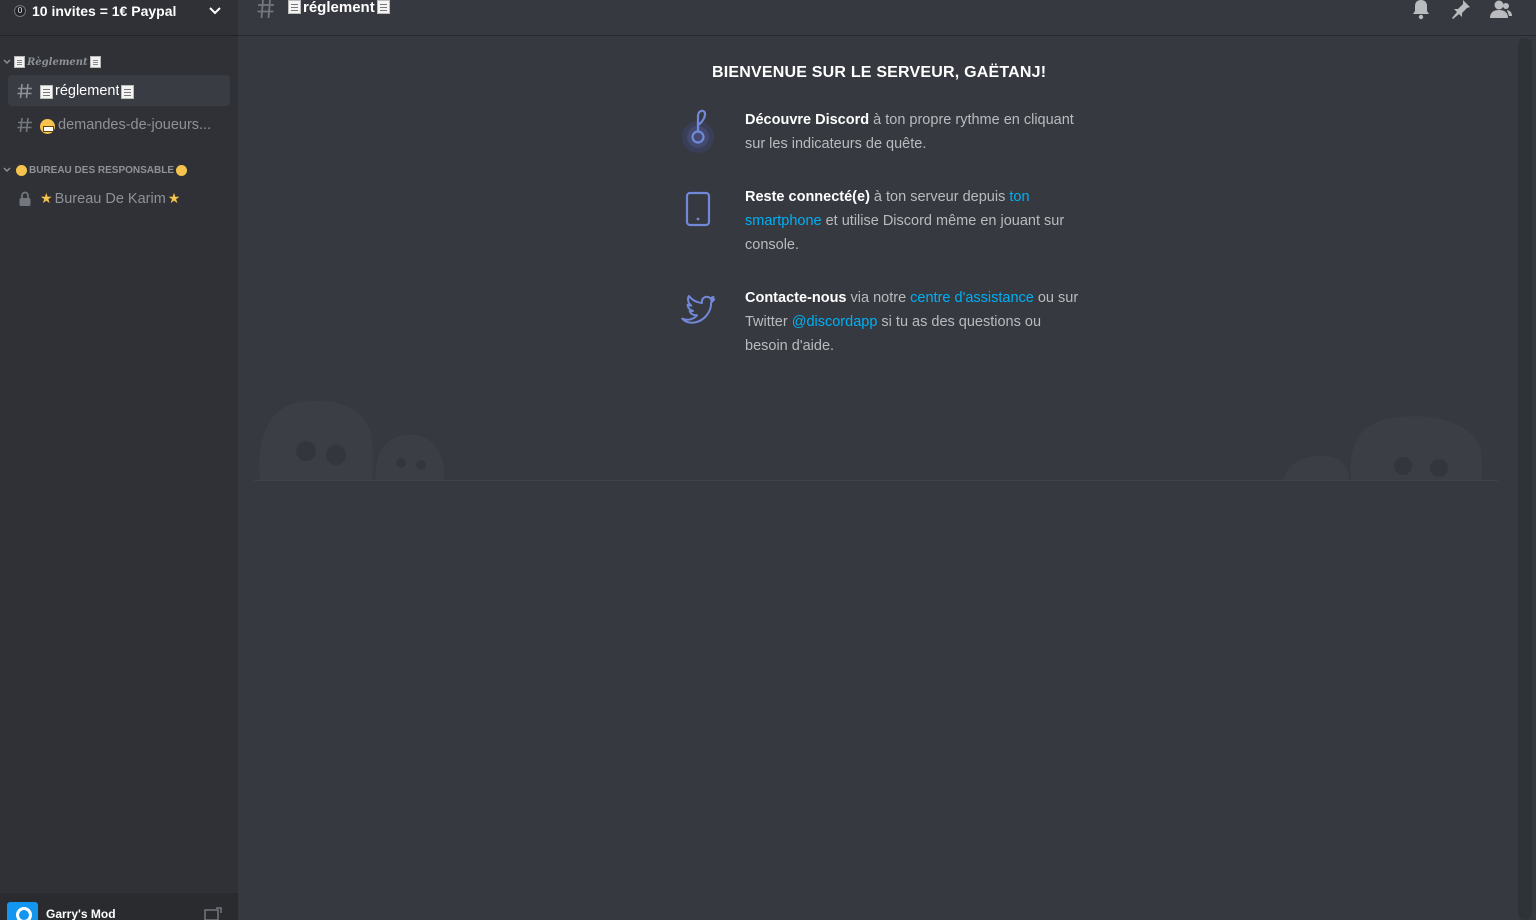 The width and height of the screenshot is (1536, 920). Describe the element at coordinates (879, 72) in the screenshot. I see `welcome-title: BIENVENUE SUR LE SERVEUR, GAËTANJ!` at that location.